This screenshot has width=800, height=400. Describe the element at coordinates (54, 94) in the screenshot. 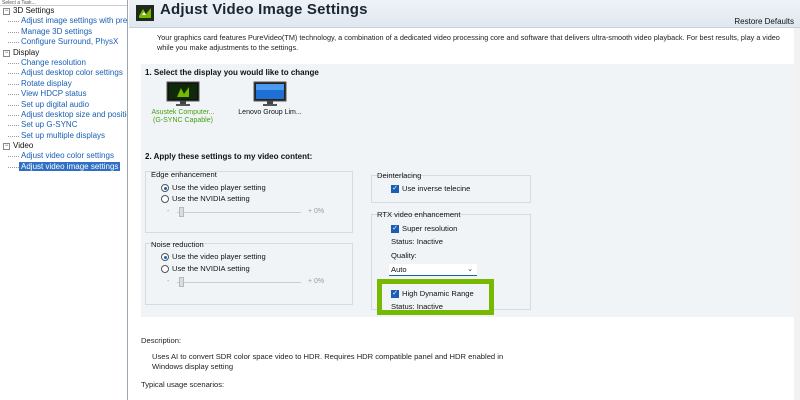

I see `tree-item-label: View HDCP status` at that location.